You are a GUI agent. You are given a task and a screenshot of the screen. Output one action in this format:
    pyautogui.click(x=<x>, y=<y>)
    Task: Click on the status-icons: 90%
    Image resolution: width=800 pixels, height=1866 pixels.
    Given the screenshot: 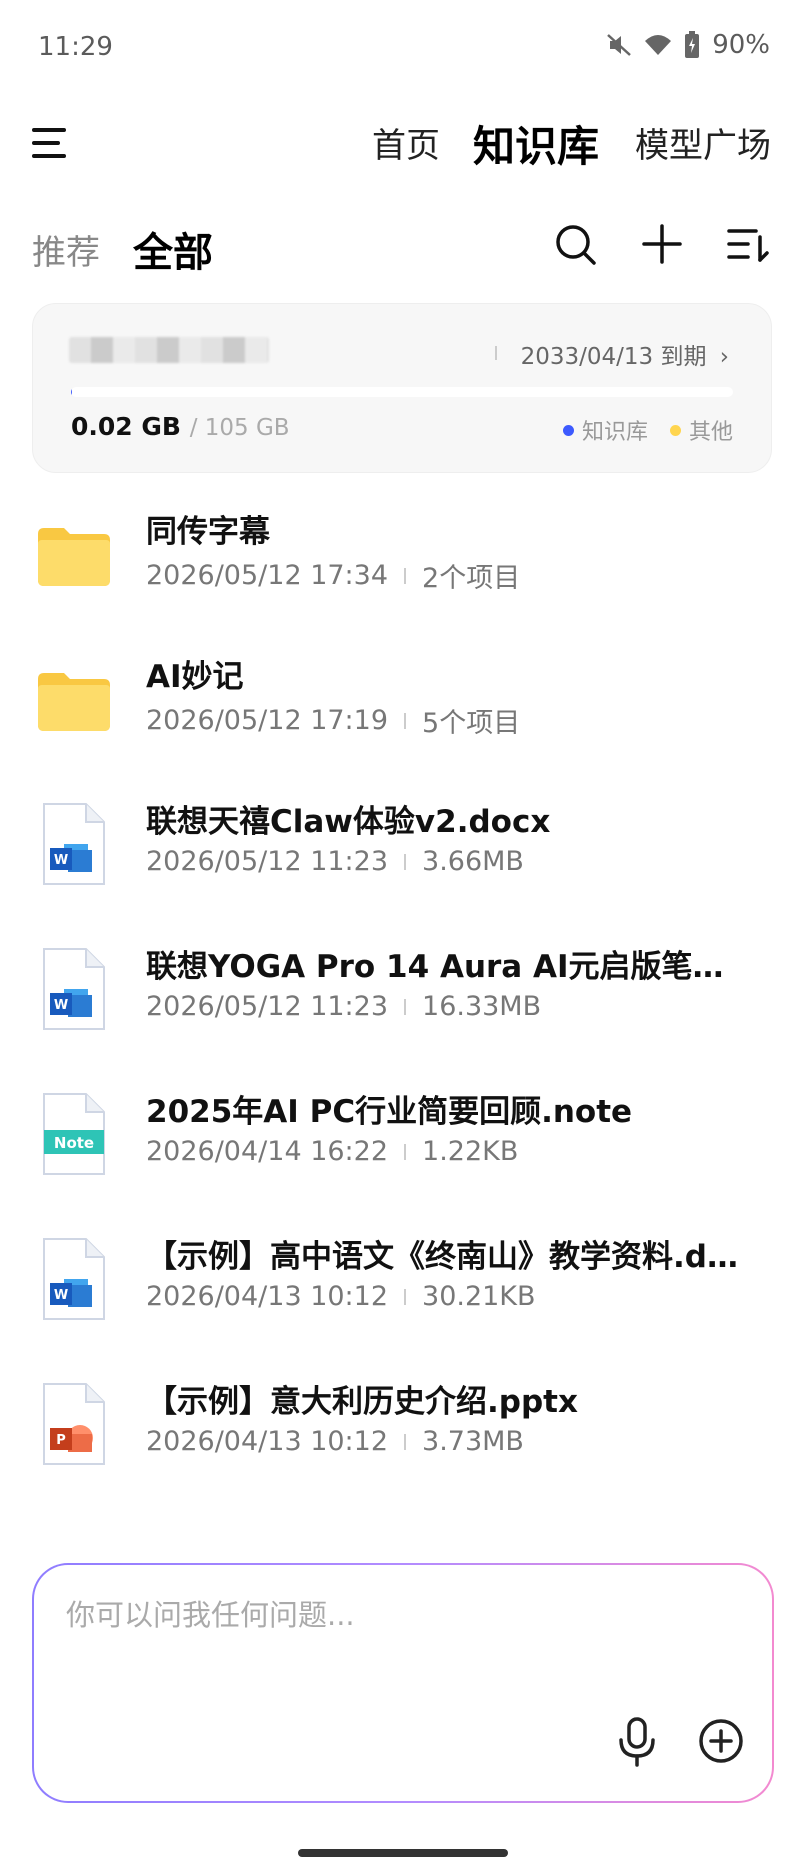 What is the action you would take?
    pyautogui.click(x=688, y=45)
    